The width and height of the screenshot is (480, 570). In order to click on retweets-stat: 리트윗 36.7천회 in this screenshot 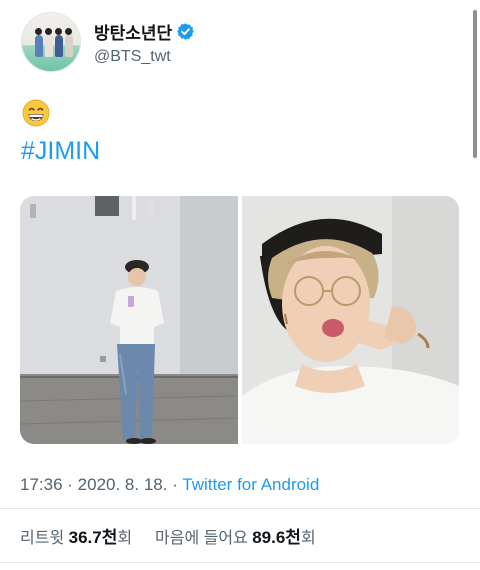, I will do `click(78, 537)`.